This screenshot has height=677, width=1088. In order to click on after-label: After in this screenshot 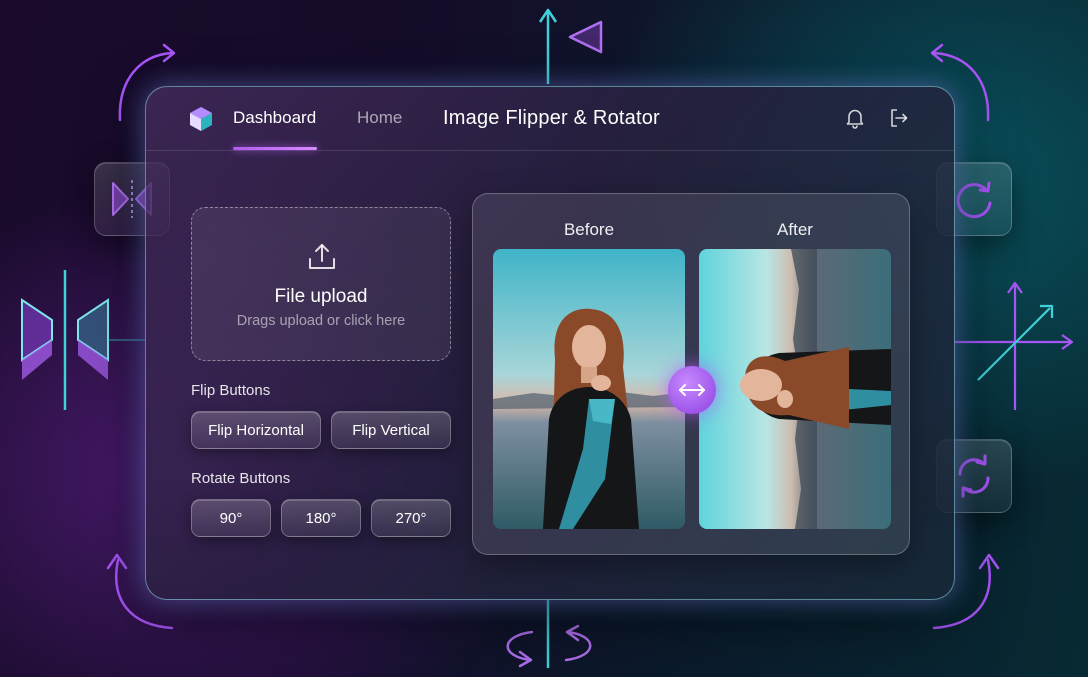, I will do `click(795, 229)`.